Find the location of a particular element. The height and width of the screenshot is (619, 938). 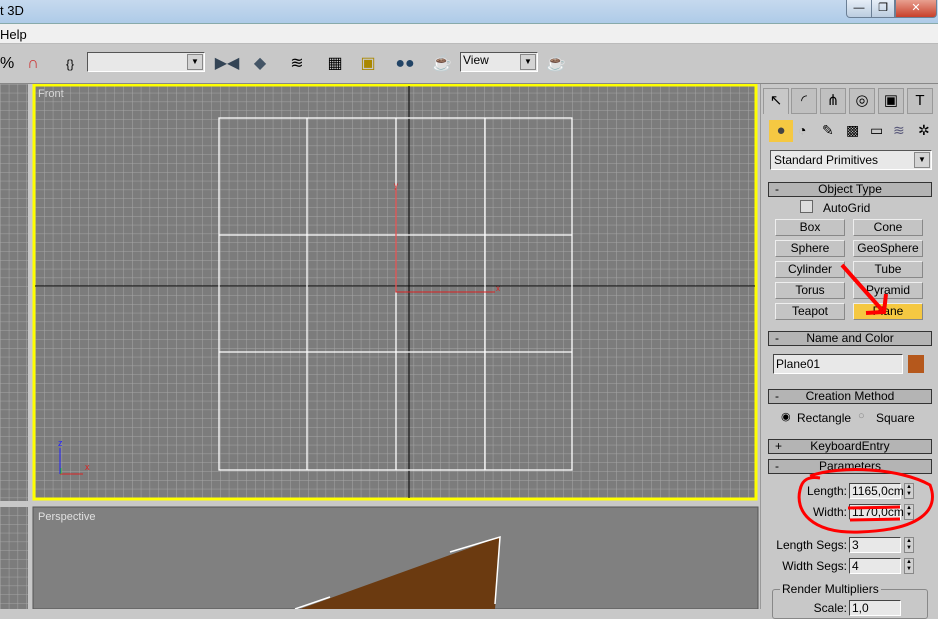

width-label: Width: is located at coordinates (829, 512).